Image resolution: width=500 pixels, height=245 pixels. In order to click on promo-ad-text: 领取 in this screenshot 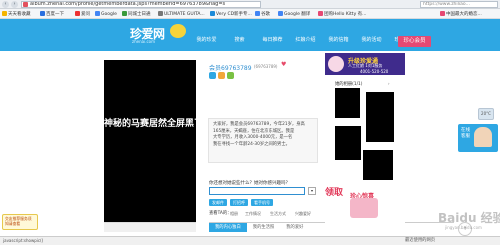, I will do `click(334, 193)`.